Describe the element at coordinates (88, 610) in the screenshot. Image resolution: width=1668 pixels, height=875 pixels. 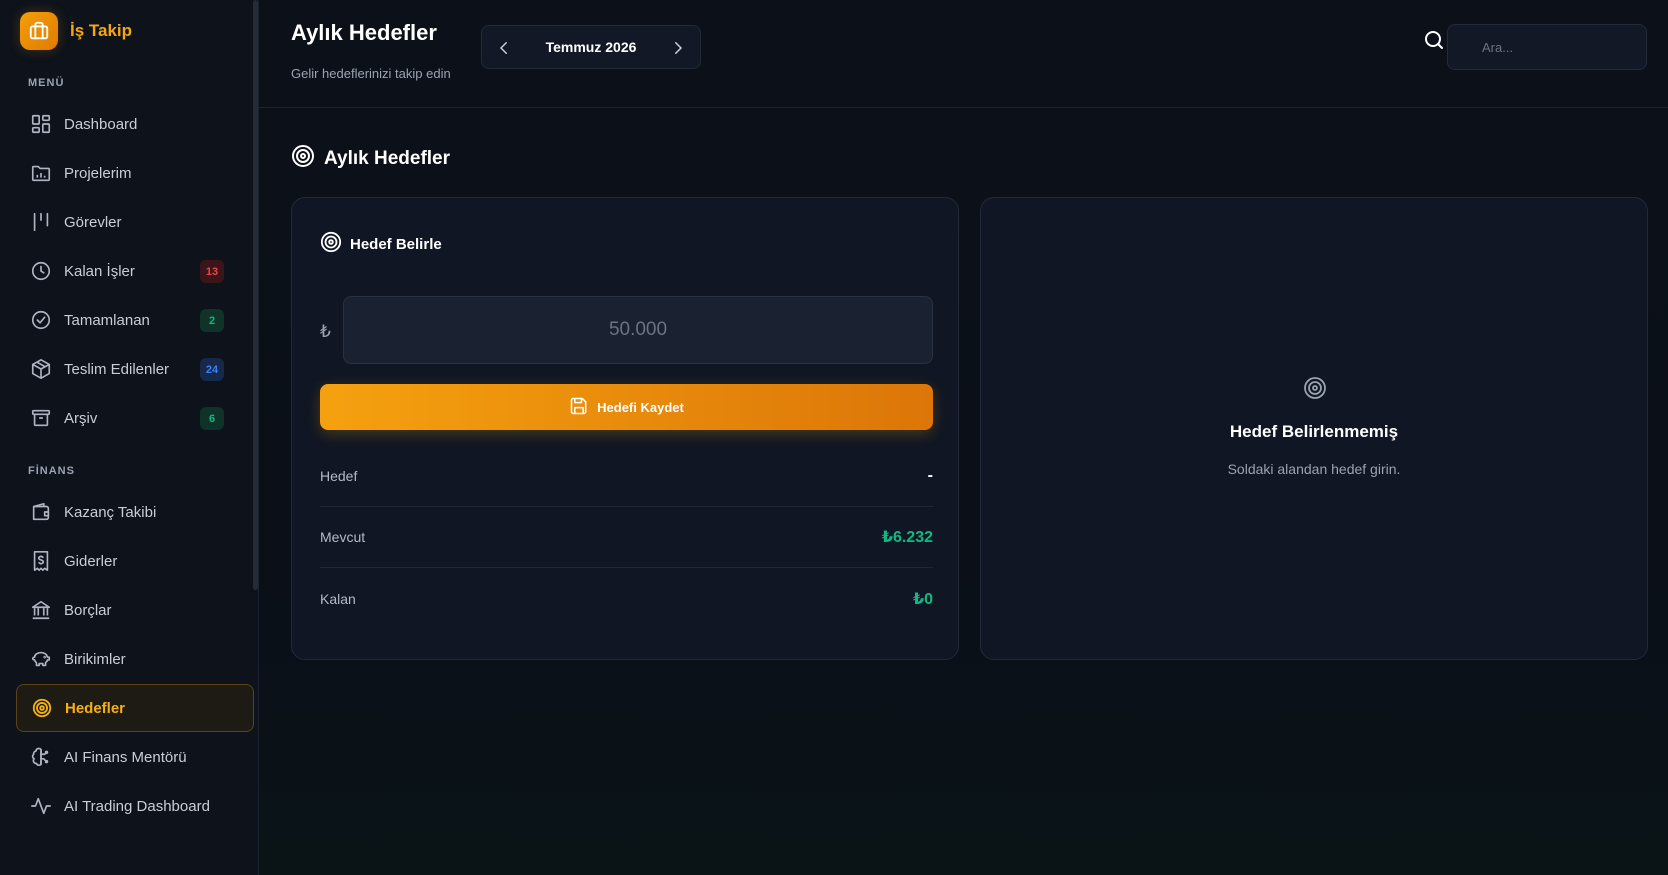
I see `sidebar-item-label: Borçlar` at that location.